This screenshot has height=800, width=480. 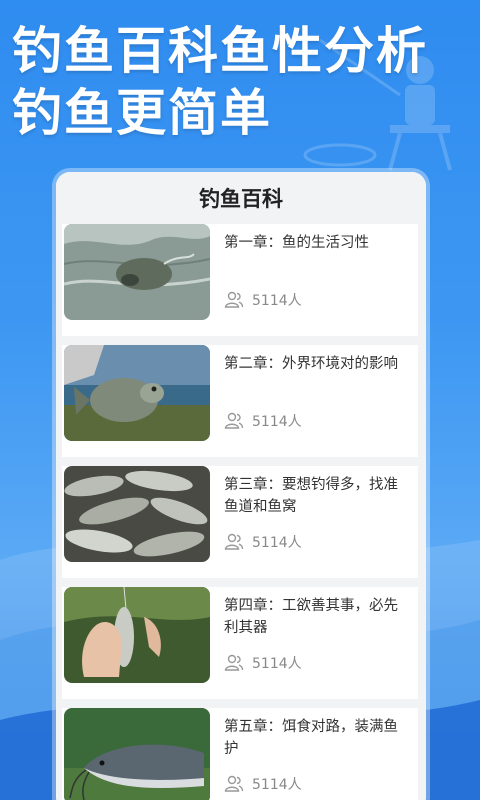 What do you see at coordinates (311, 364) in the screenshot?
I see `chapter-title: 第二章：外界环境对的影响` at bounding box center [311, 364].